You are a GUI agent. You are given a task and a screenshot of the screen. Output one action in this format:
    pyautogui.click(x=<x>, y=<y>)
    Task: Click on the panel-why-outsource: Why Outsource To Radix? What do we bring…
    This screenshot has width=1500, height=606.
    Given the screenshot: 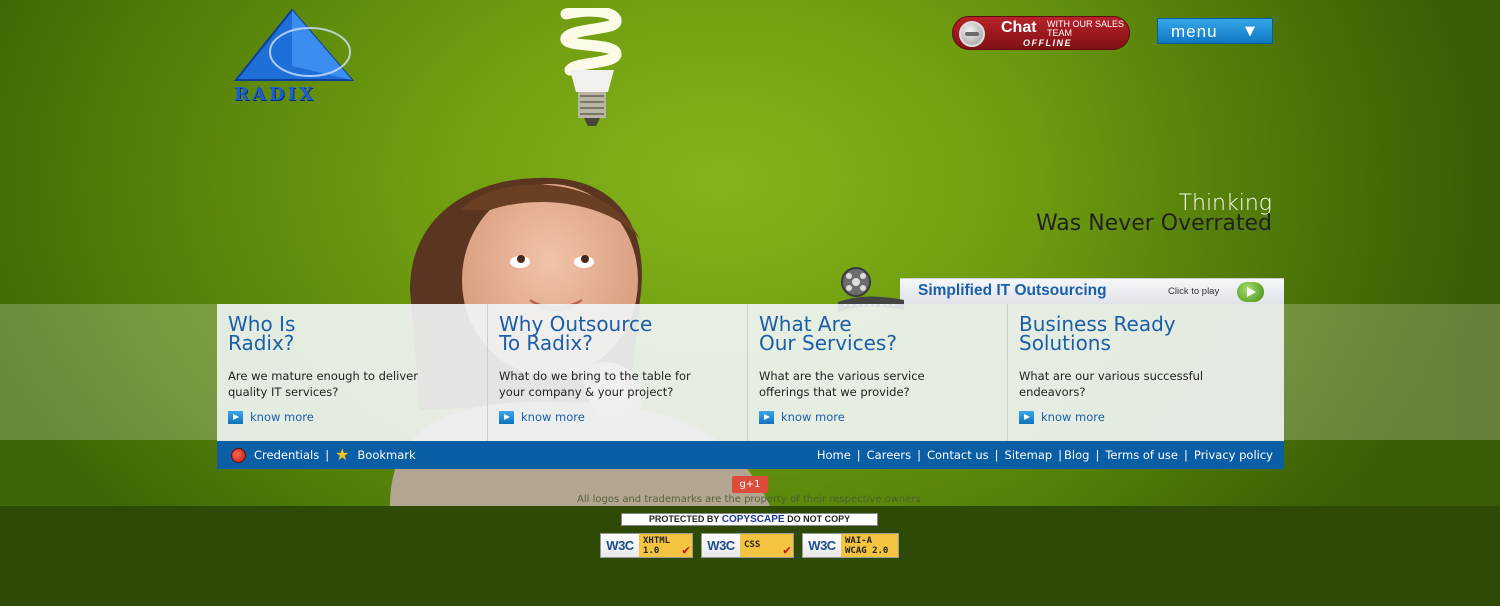 What is the action you would take?
    pyautogui.click(x=618, y=372)
    